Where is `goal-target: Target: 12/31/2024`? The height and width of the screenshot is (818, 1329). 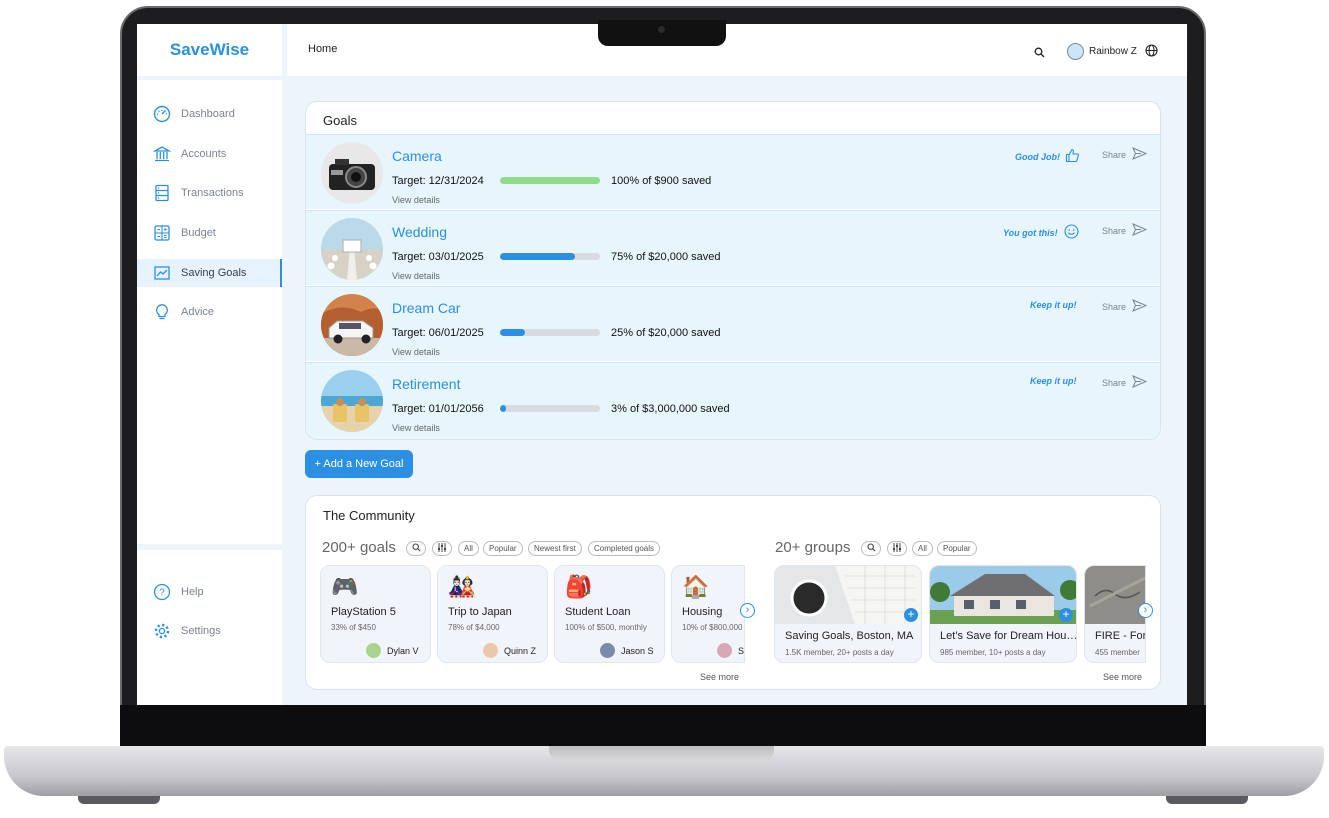
goal-target: Target: 12/31/2024 is located at coordinates (438, 181).